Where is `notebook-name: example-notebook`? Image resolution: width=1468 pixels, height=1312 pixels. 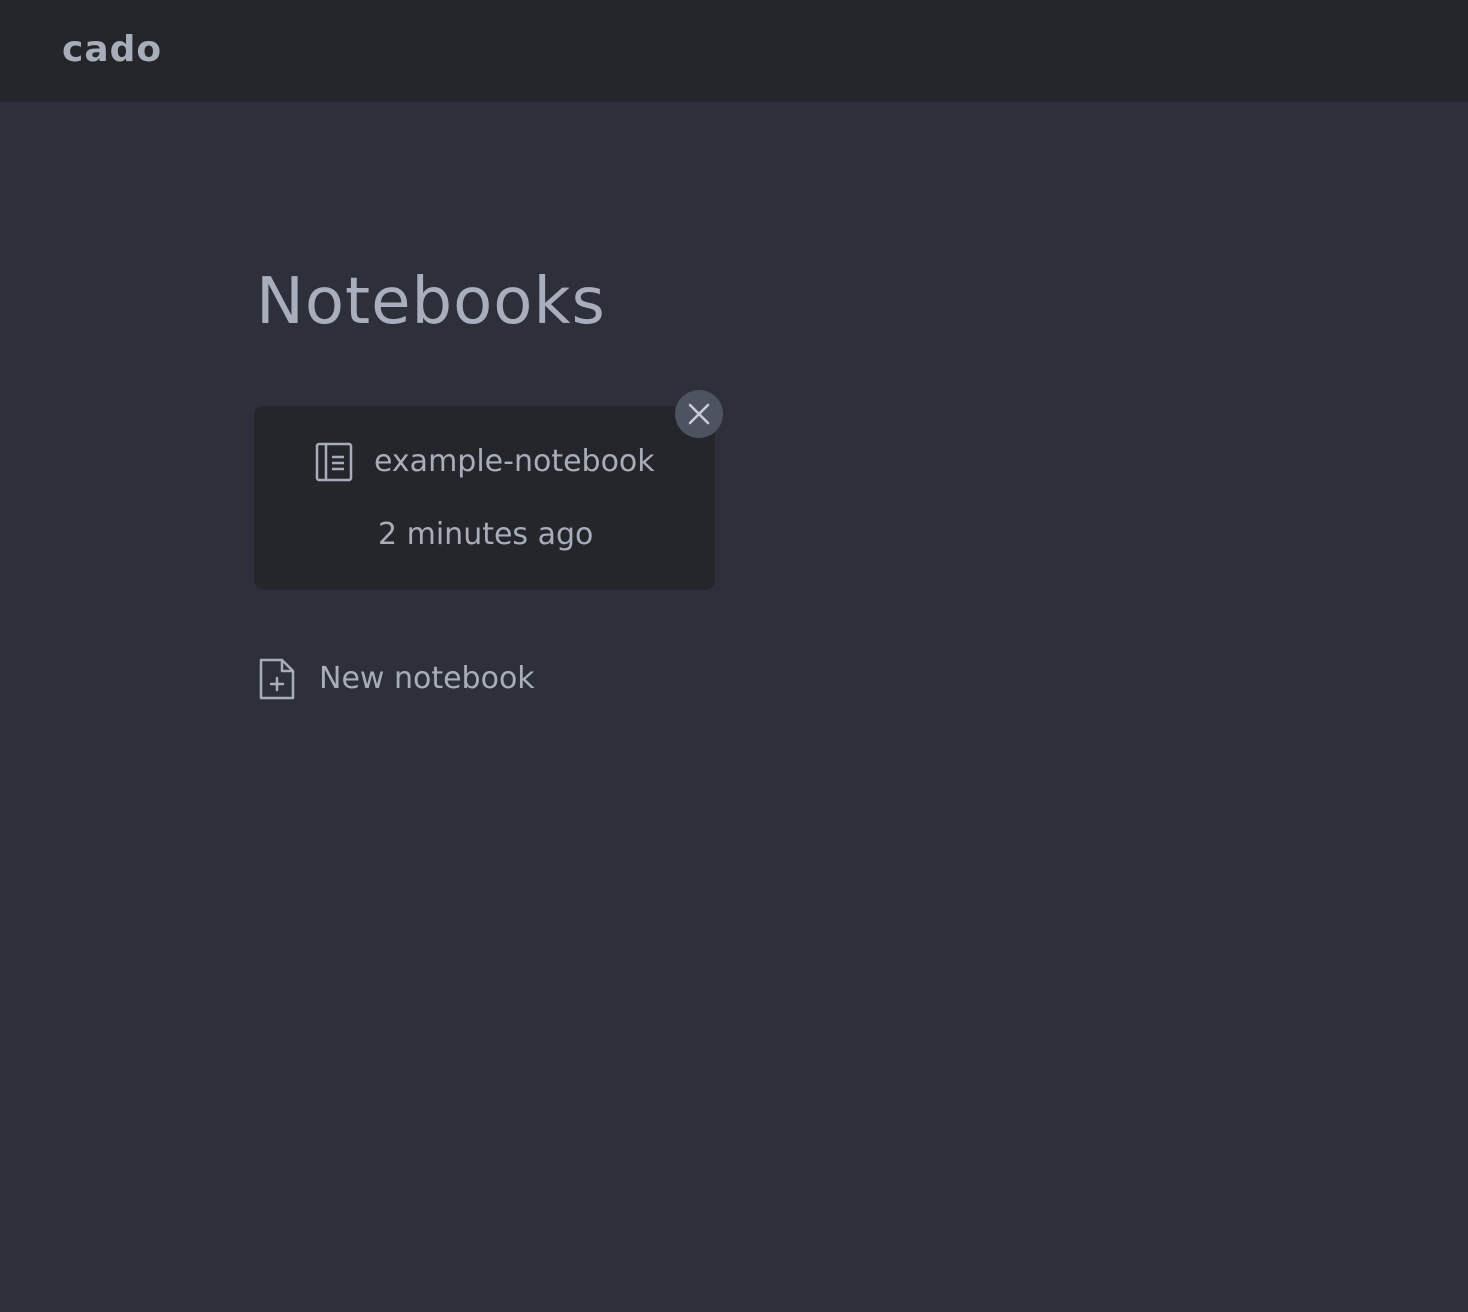 notebook-name: example-notebook is located at coordinates (514, 461).